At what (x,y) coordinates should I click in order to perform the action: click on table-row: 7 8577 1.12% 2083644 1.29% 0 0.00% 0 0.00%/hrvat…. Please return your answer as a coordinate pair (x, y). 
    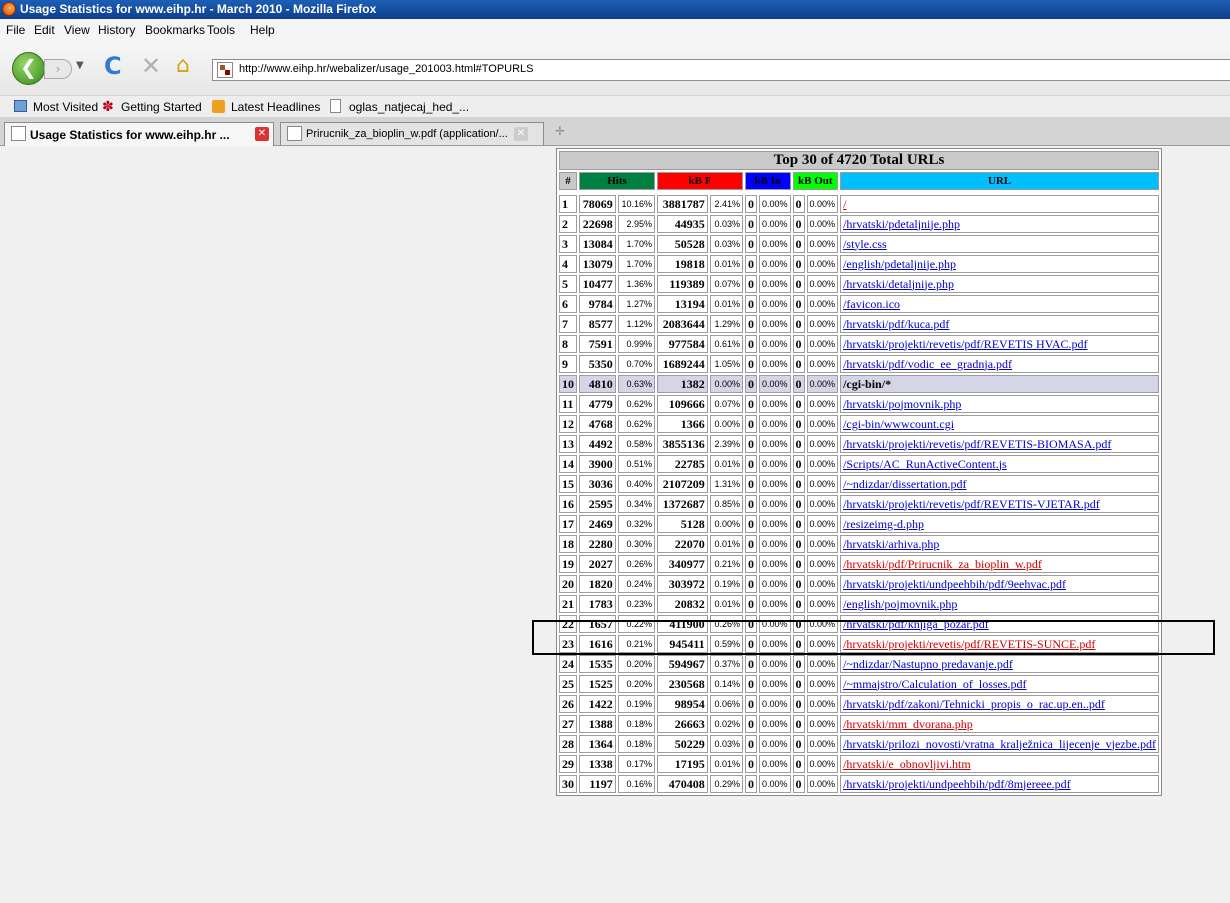
    Looking at the image, I should click on (859, 324).